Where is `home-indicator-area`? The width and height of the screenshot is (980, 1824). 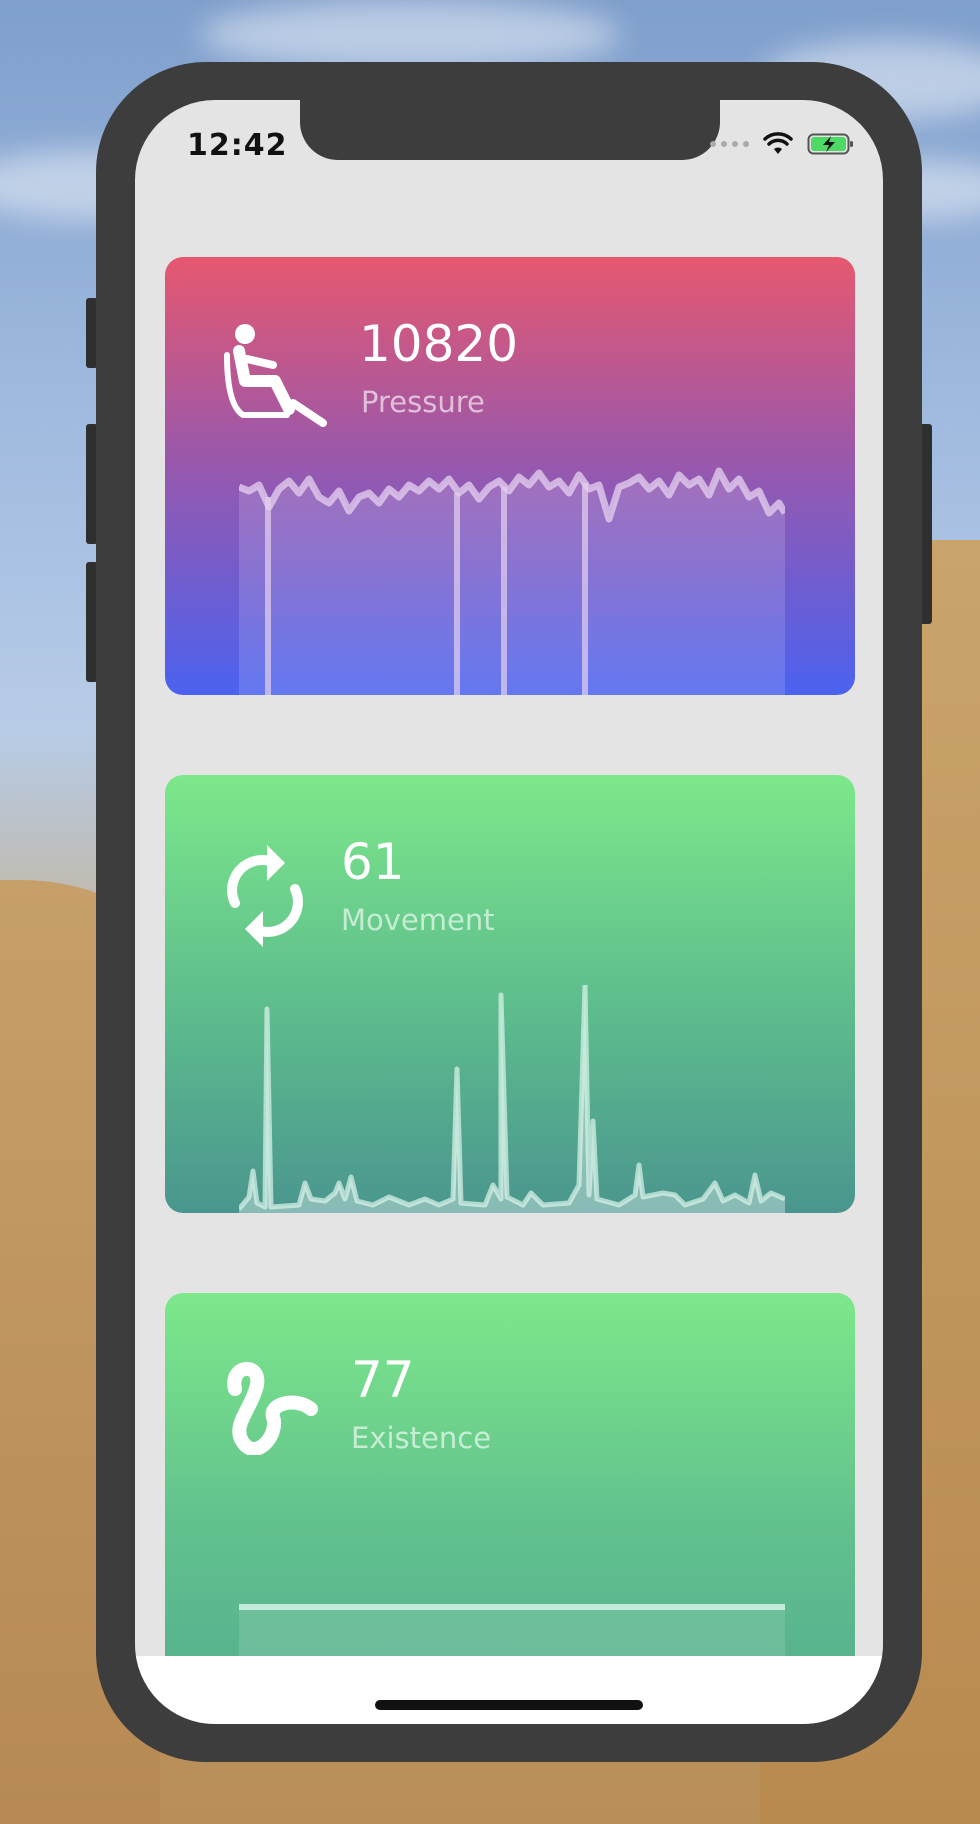 home-indicator-area is located at coordinates (509, 1690).